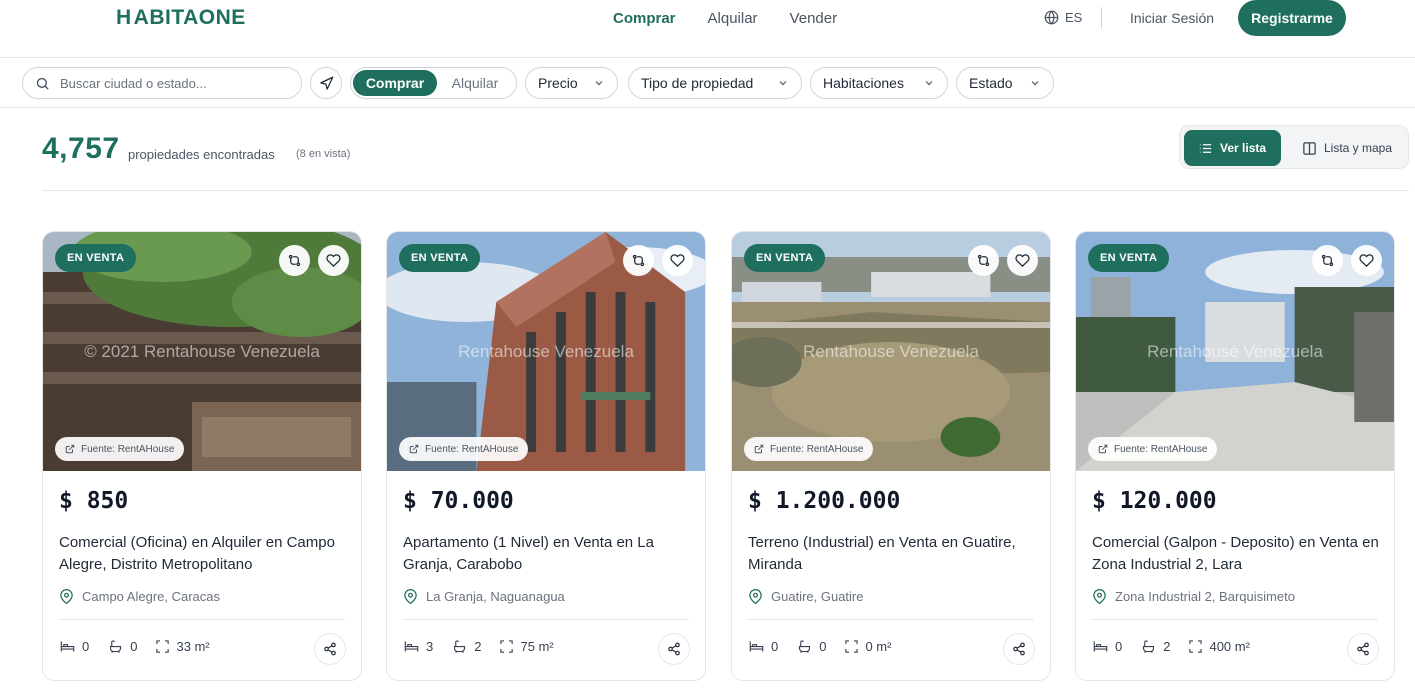 The height and width of the screenshot is (696, 1415). Describe the element at coordinates (715, 83) in the screenshot. I see `property-type-dropdown: Tipo de propiedad` at that location.